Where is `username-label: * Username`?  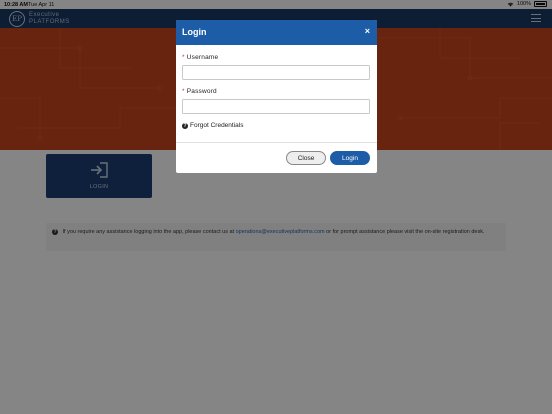
username-label: * Username is located at coordinates (200, 57).